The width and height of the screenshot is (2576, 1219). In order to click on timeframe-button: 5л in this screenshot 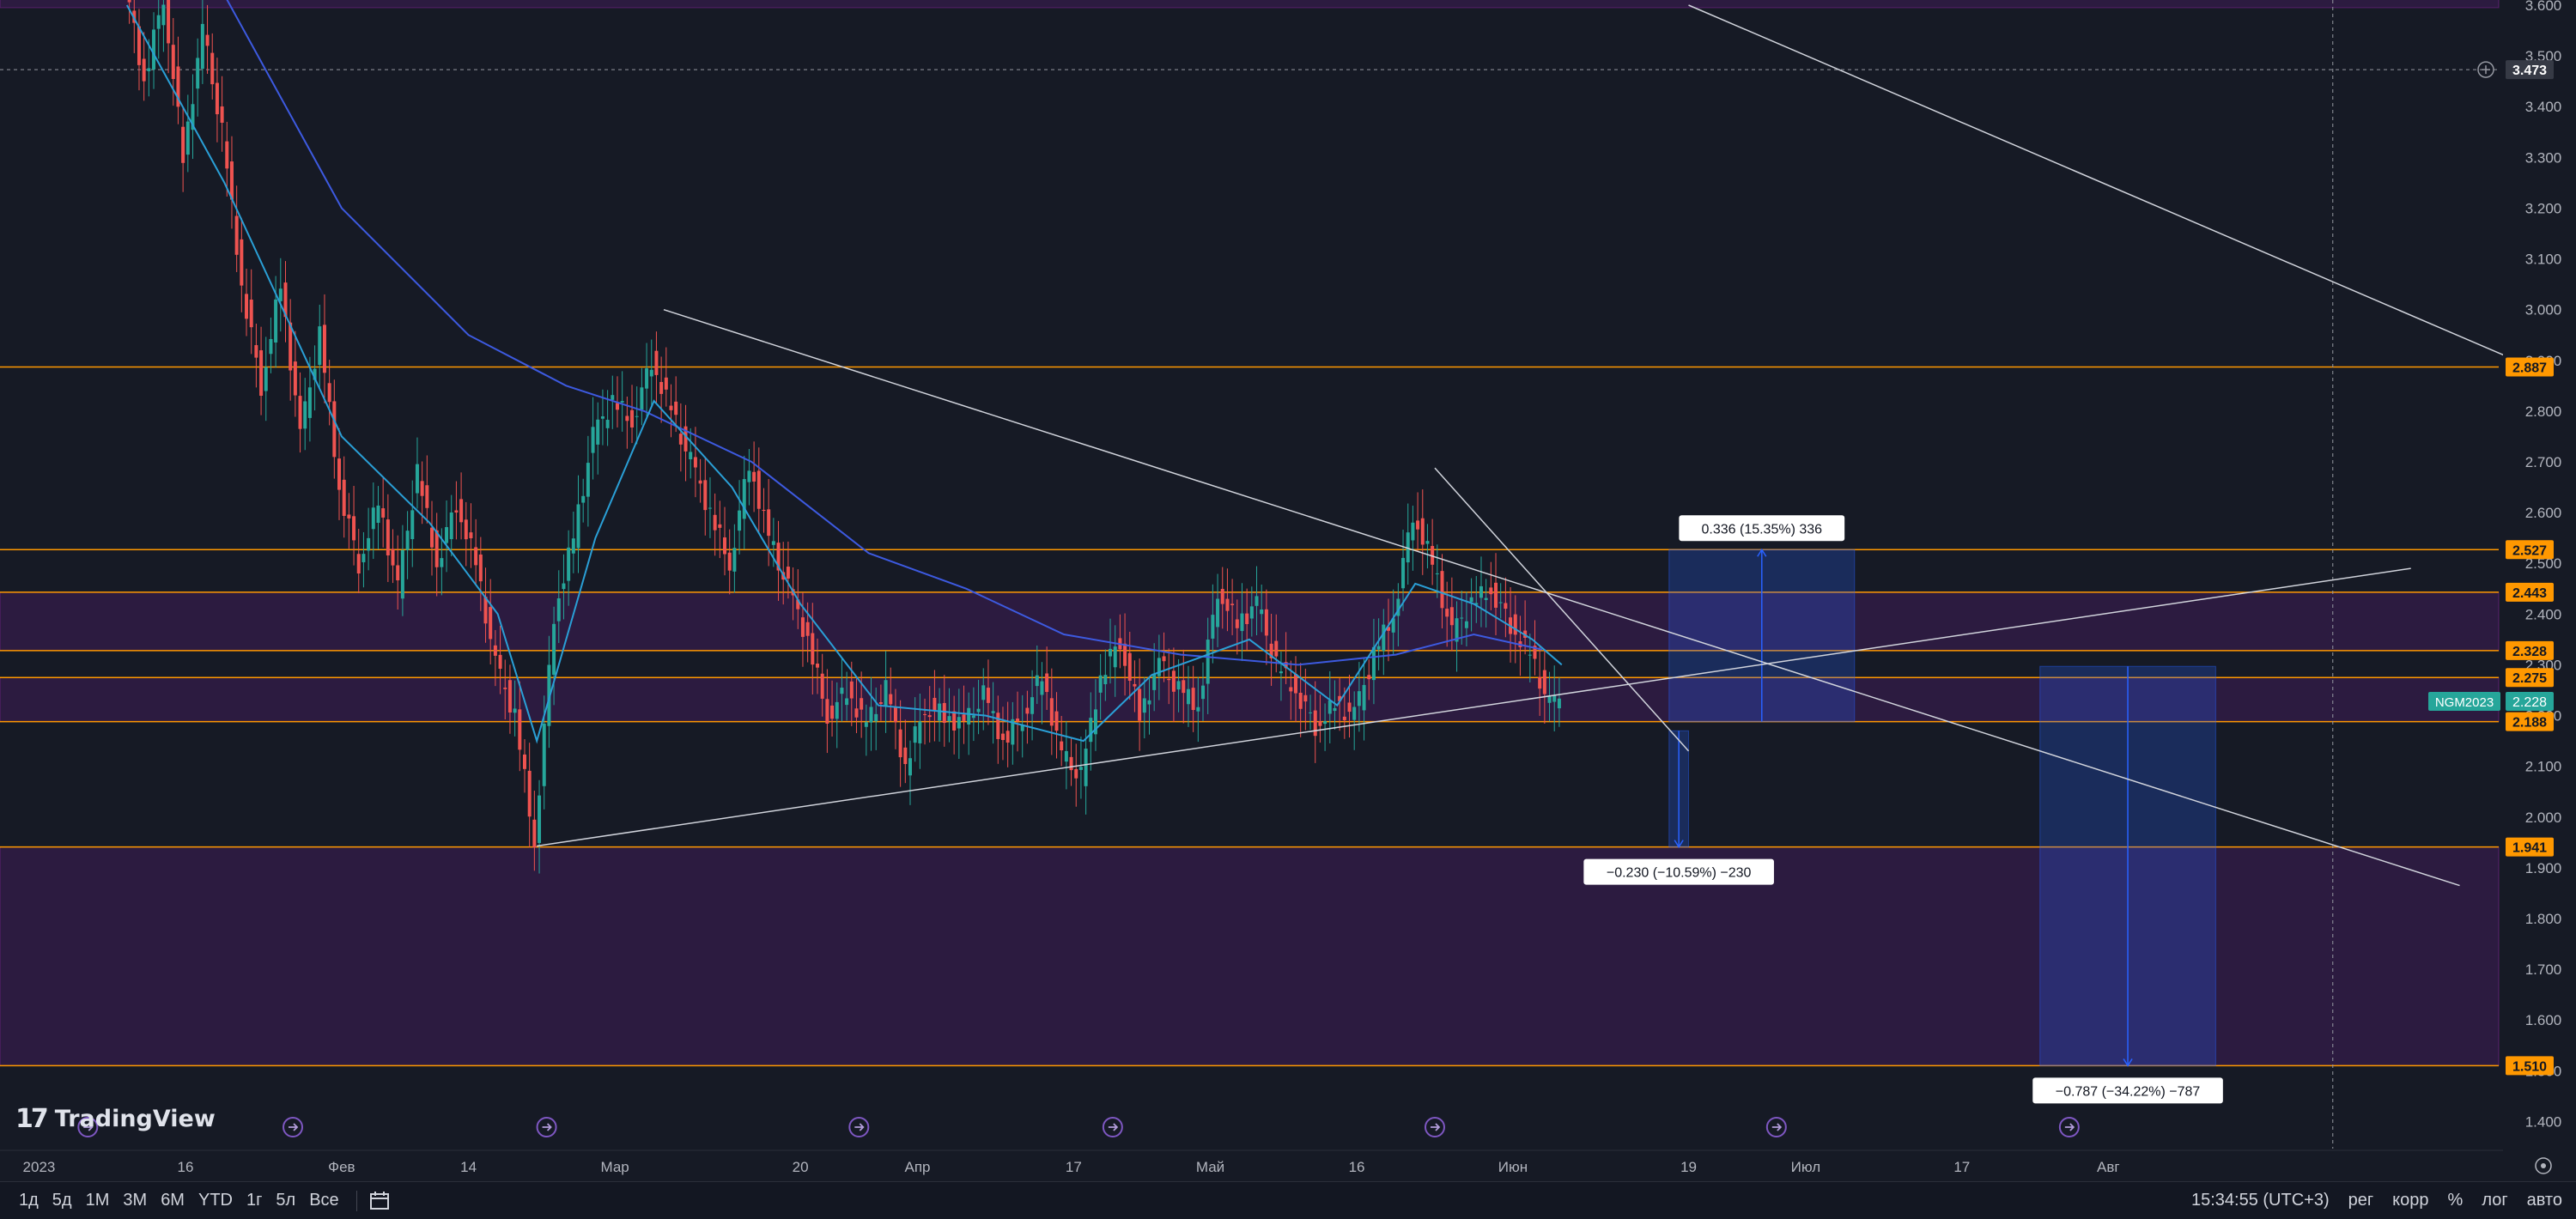, I will do `click(285, 1200)`.